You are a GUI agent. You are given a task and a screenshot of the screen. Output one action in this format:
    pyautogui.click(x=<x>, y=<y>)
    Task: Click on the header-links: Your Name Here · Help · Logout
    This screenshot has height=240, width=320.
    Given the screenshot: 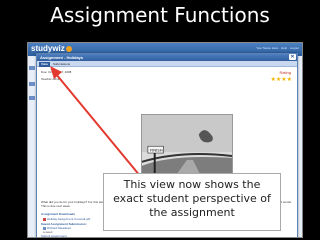 What is the action you would take?
    pyautogui.click(x=277, y=48)
    